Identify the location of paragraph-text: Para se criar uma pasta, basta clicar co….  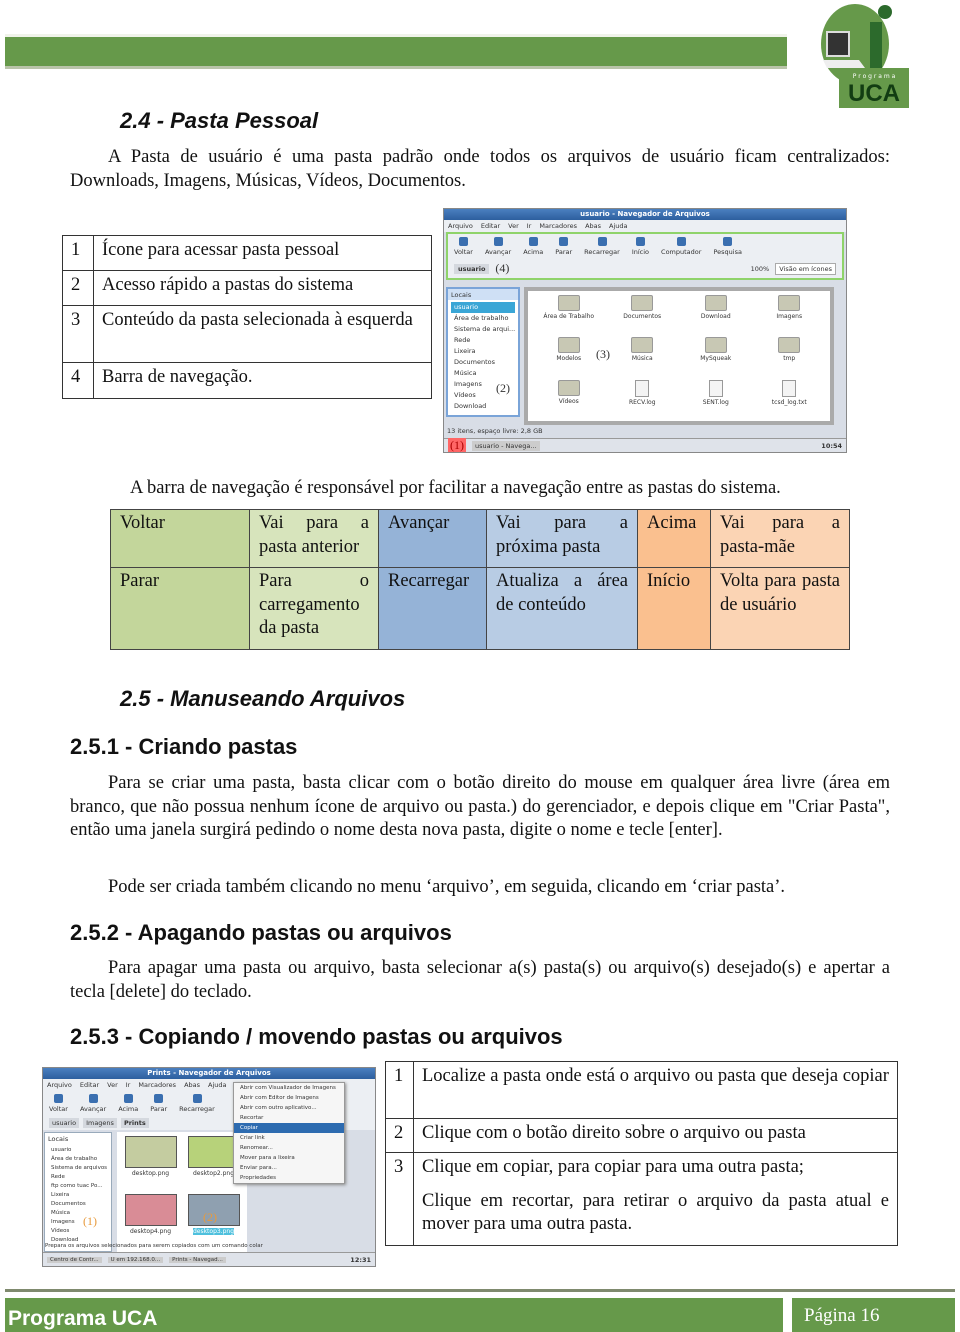
(480, 806).